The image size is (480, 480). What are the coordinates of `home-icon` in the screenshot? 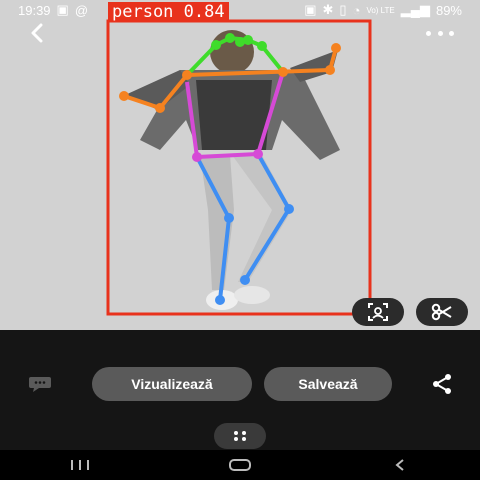 It's located at (240, 465).